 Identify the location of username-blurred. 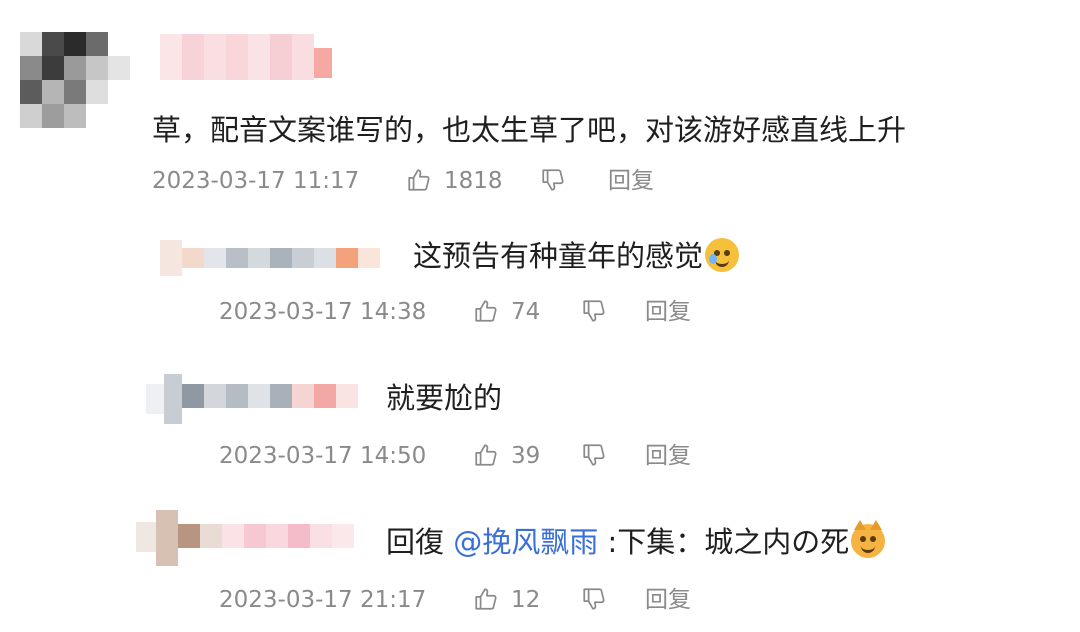
(251, 540).